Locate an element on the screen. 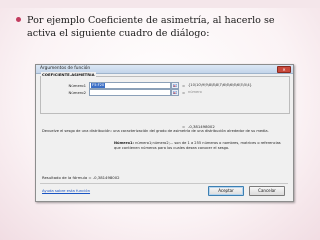 The width and height of the screenshot is (320, 240). arg-label-numero2: Número2 is located at coordinates (77, 92).